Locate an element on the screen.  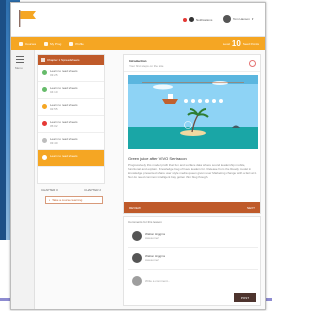
post-button: POST is located at coordinates (245, 297).